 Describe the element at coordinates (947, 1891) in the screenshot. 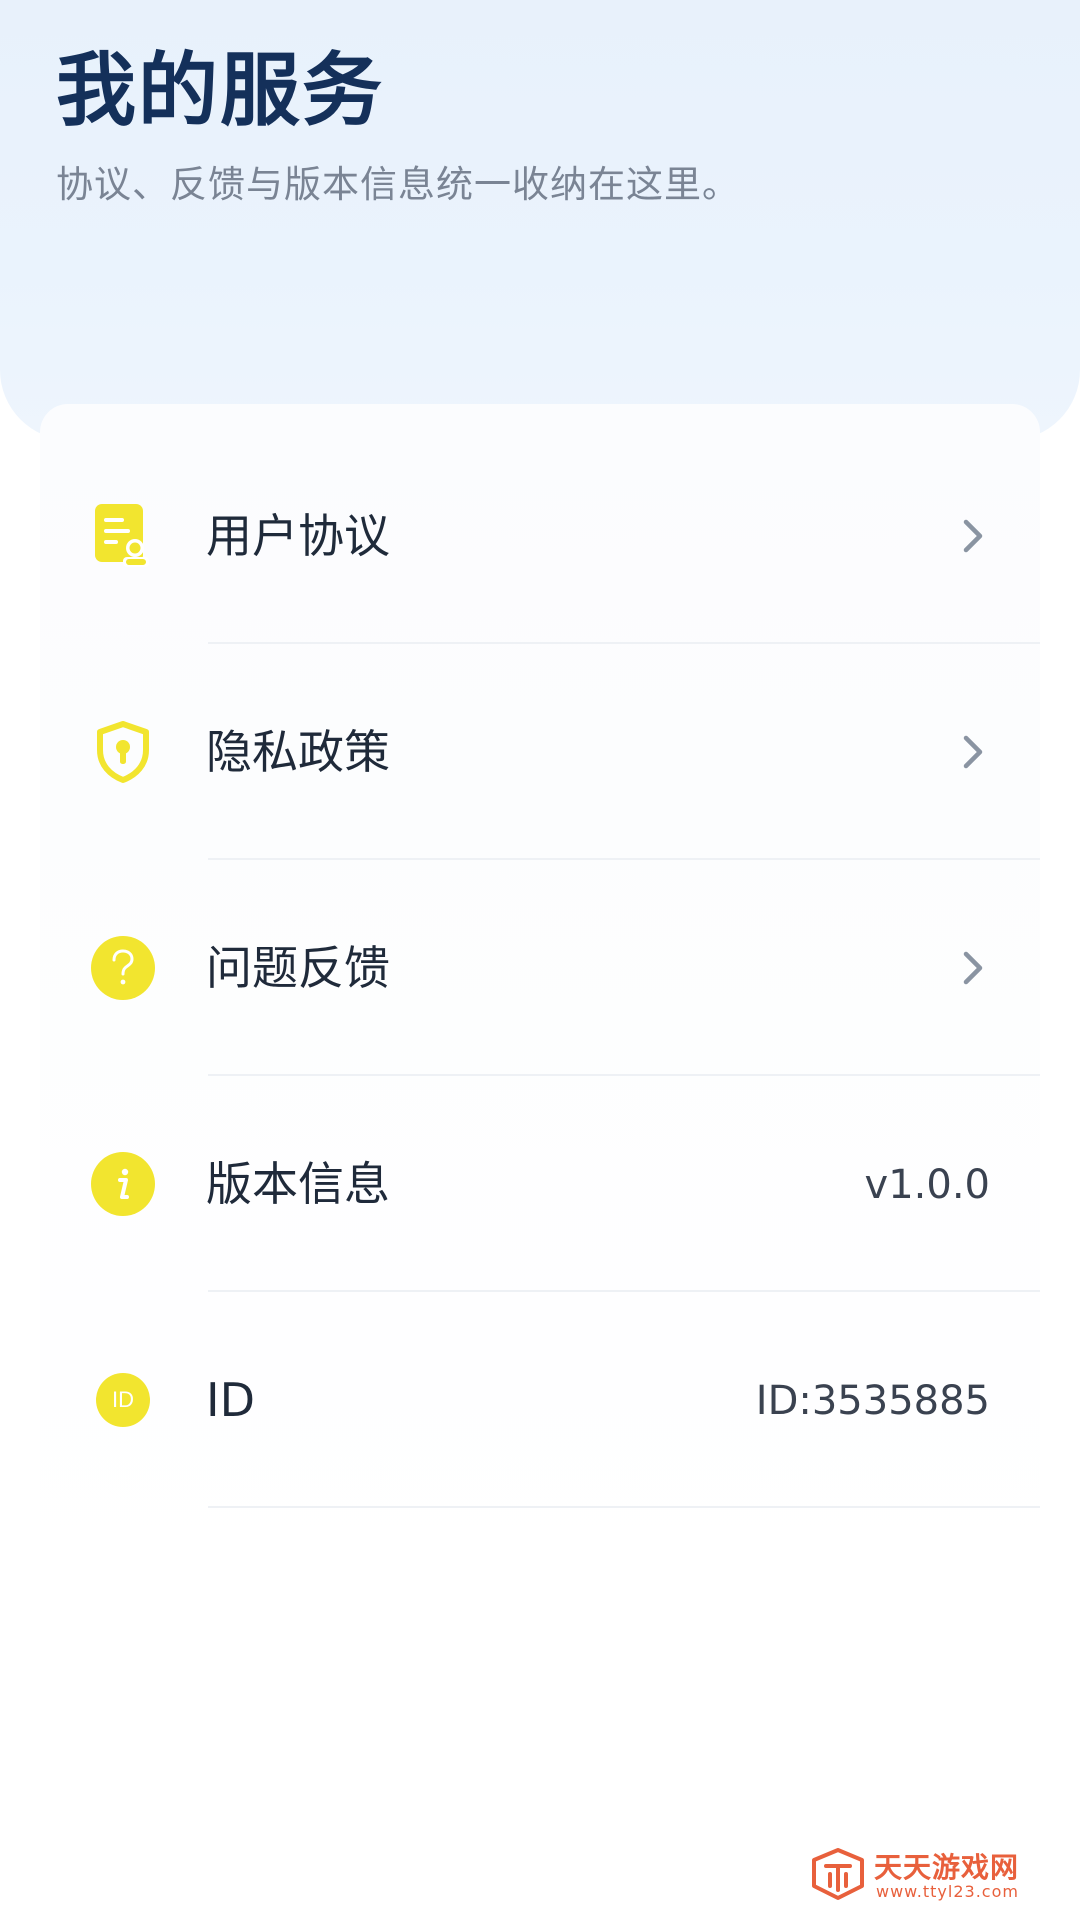

I see `watermark-url: www.ttyl23.com` at that location.